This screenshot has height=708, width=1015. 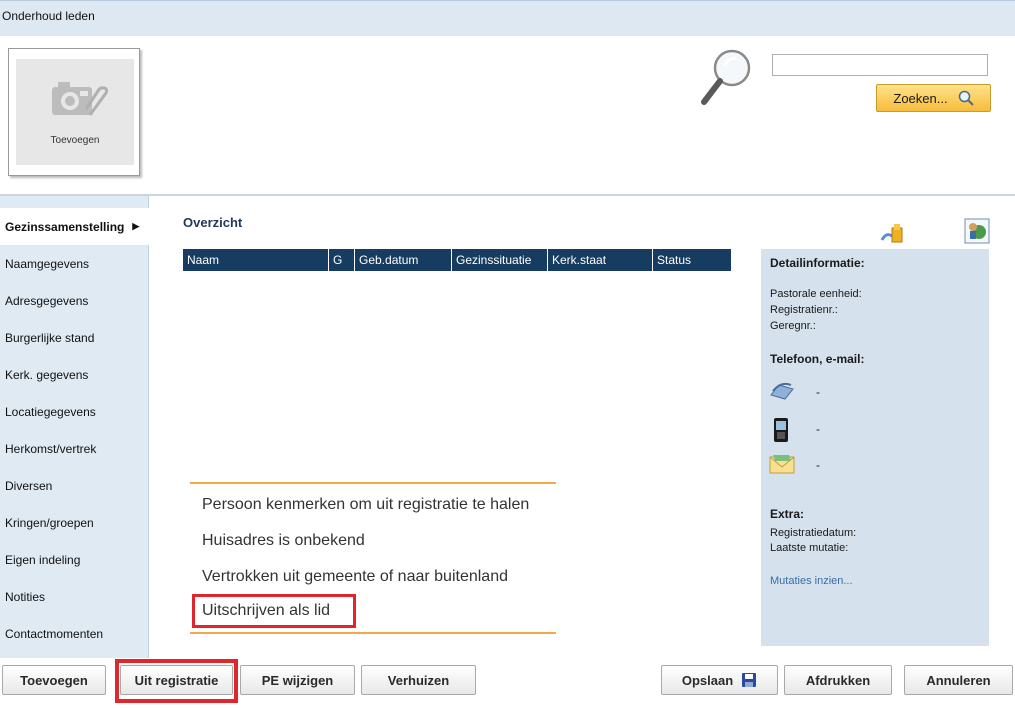 I want to click on magnifier-icon, so click(x=726, y=77).